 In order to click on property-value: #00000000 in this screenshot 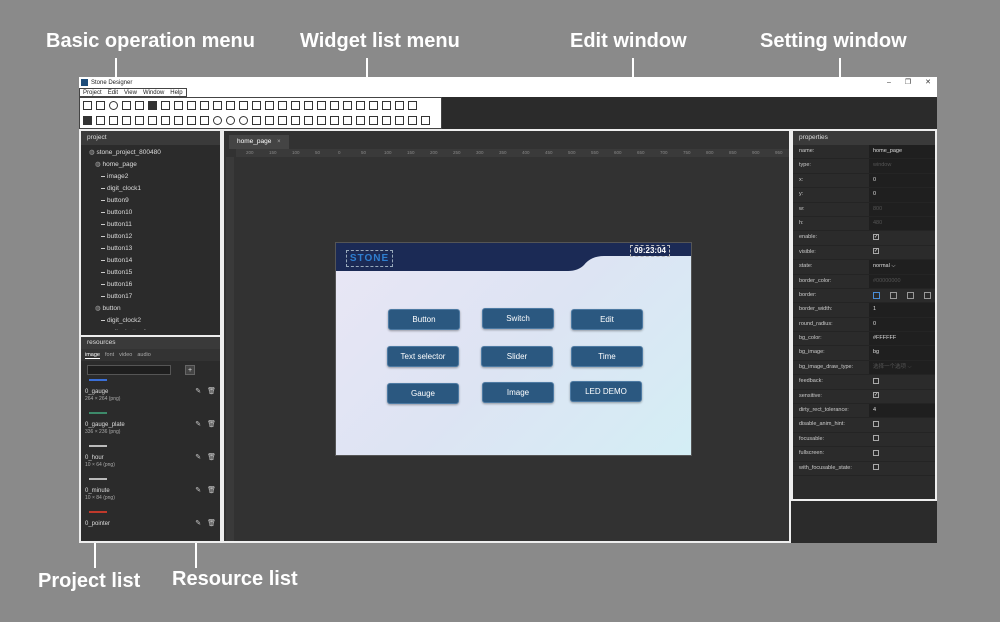, I will do `click(902, 281)`.